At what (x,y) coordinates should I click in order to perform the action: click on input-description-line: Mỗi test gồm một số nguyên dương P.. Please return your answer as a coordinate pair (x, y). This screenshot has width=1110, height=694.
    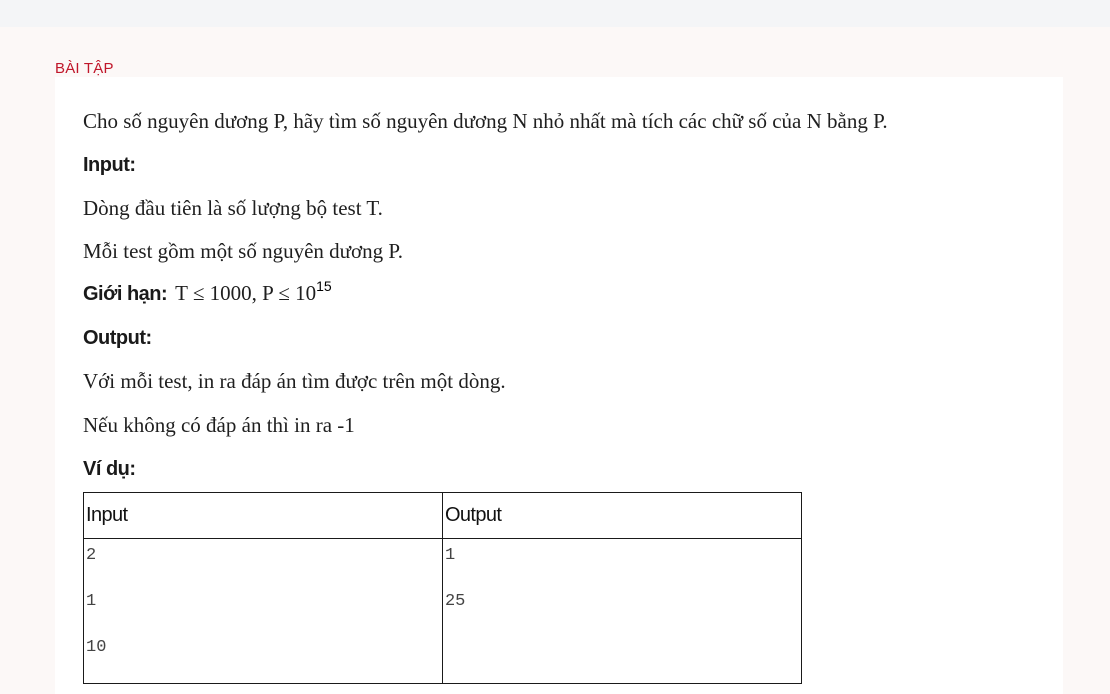
    Looking at the image, I should click on (243, 251).